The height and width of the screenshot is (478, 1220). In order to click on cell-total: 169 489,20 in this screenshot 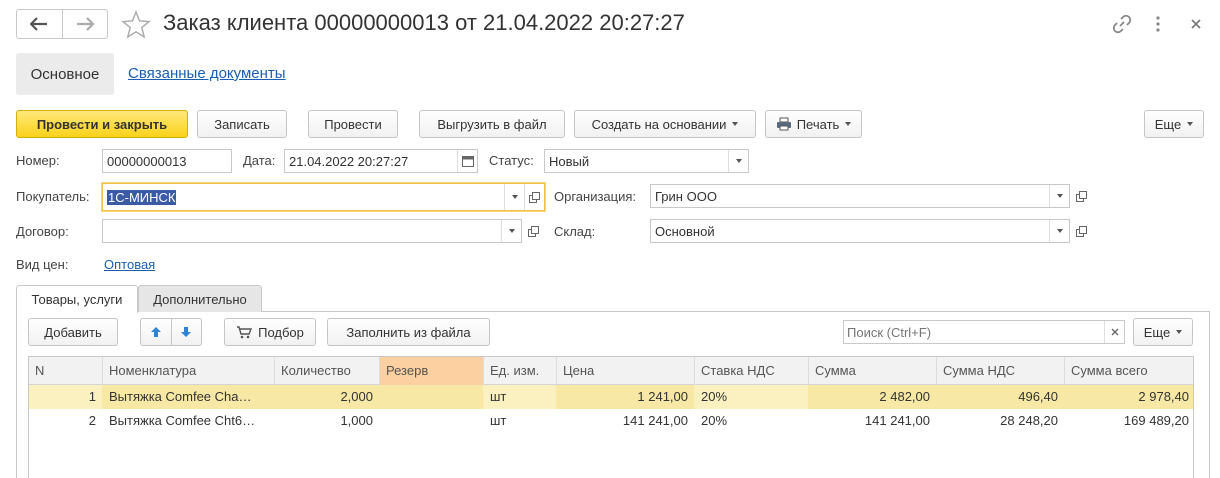, I will do `click(1128, 421)`.